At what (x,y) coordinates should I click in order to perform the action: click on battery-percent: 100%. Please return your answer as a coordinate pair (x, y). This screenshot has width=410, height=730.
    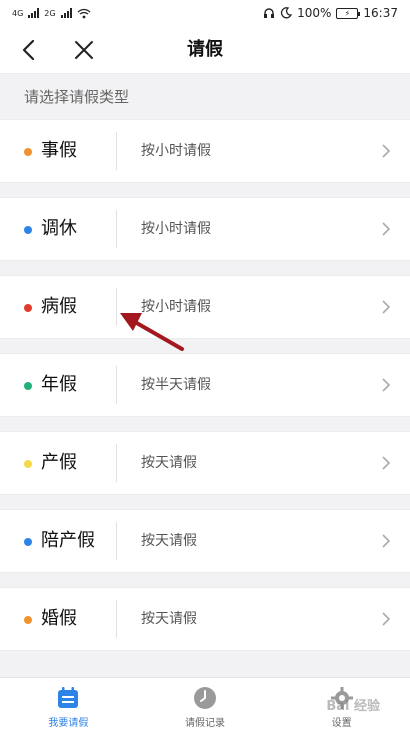
    Looking at the image, I should click on (314, 13).